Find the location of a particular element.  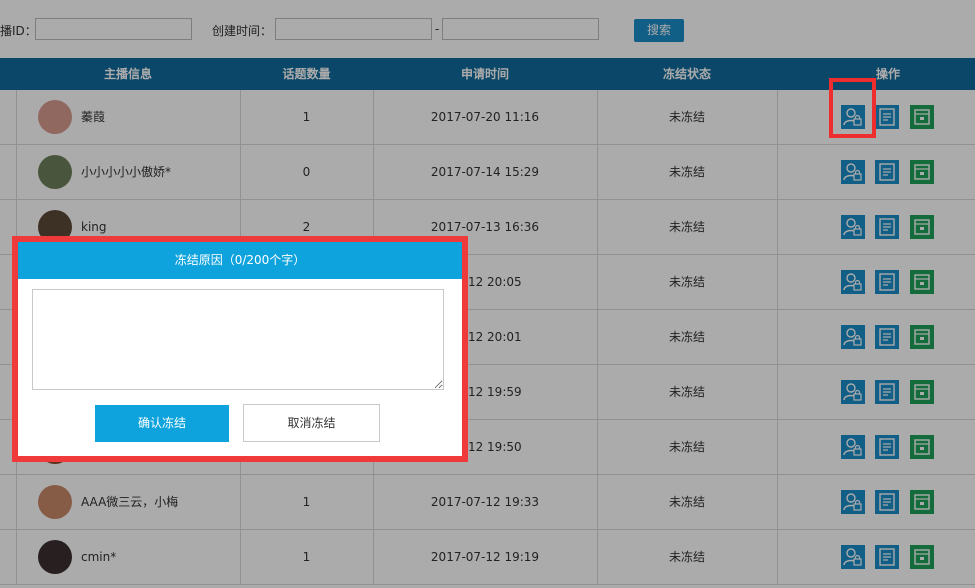

freeze-reason-textarea is located at coordinates (238, 339).